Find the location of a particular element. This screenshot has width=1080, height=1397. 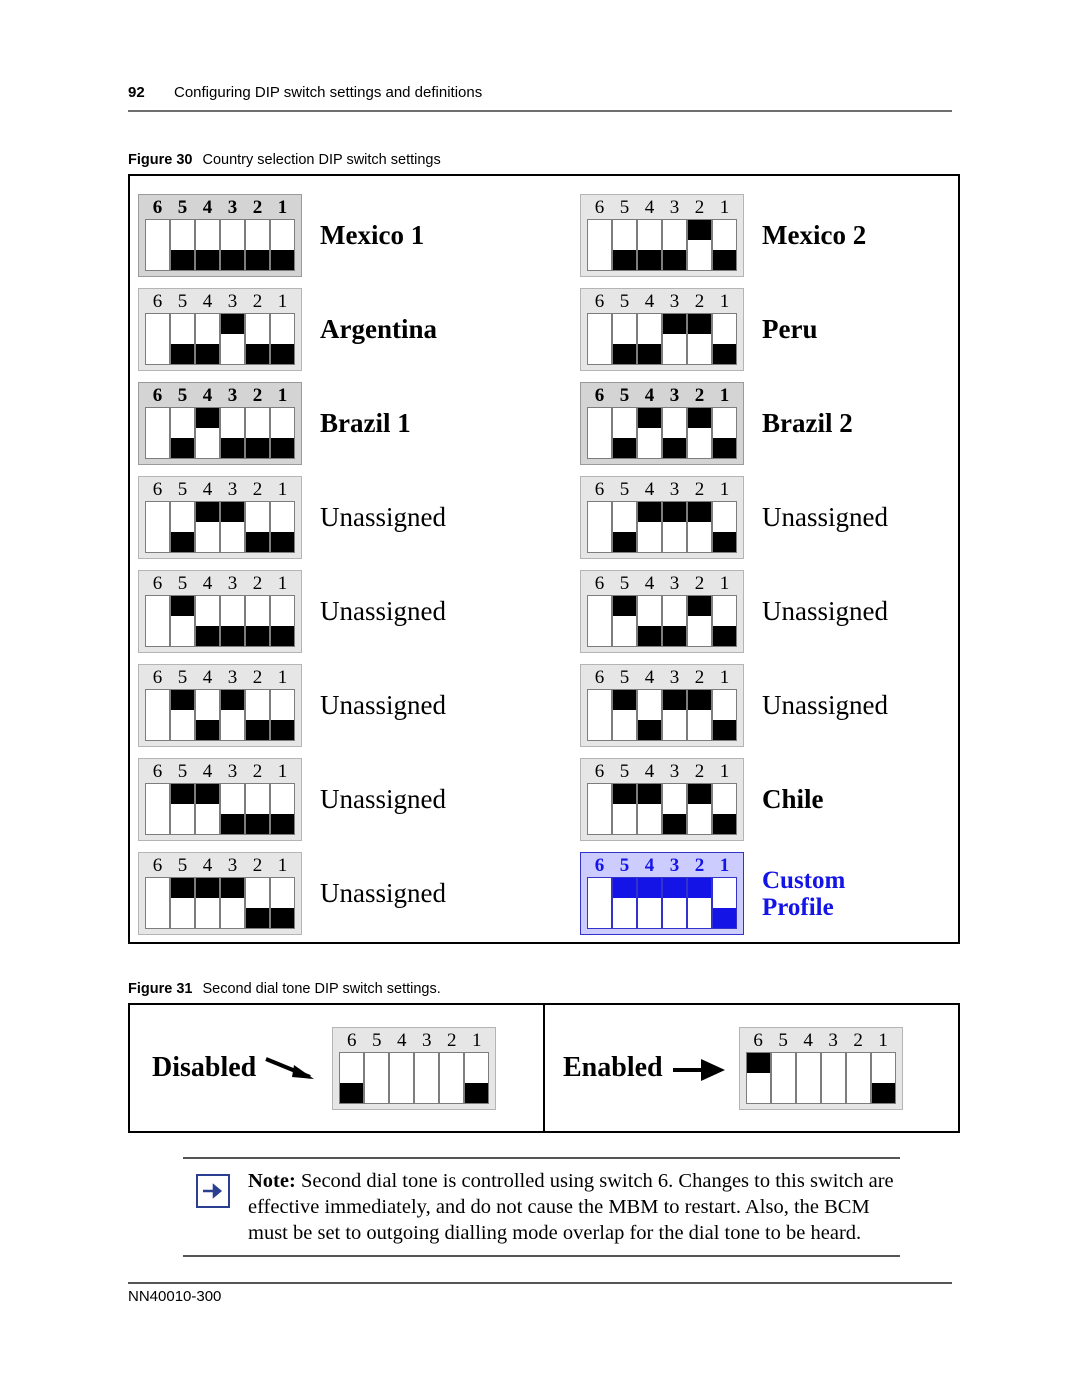

dip-switch-6-up is located at coordinates (758, 1077).